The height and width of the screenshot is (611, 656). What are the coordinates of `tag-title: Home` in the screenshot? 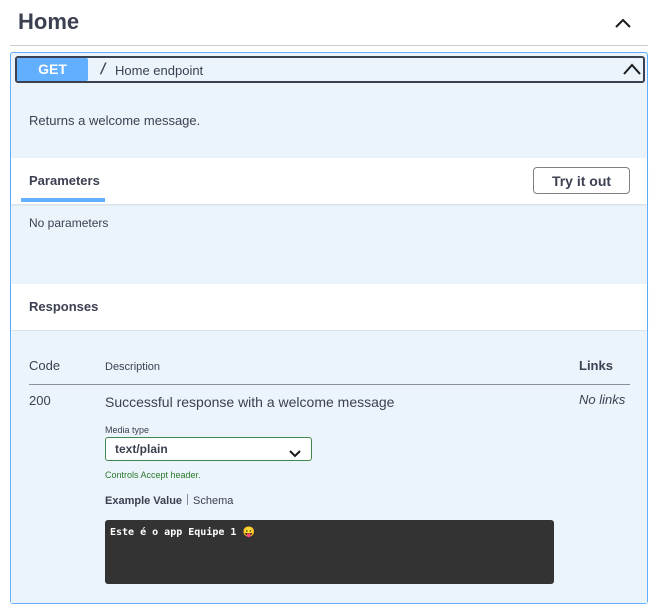 It's located at (49, 21).